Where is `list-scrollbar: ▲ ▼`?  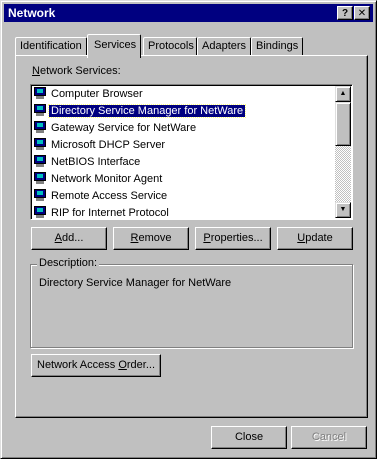
list-scrollbar: ▲ ▼ is located at coordinates (343, 152).